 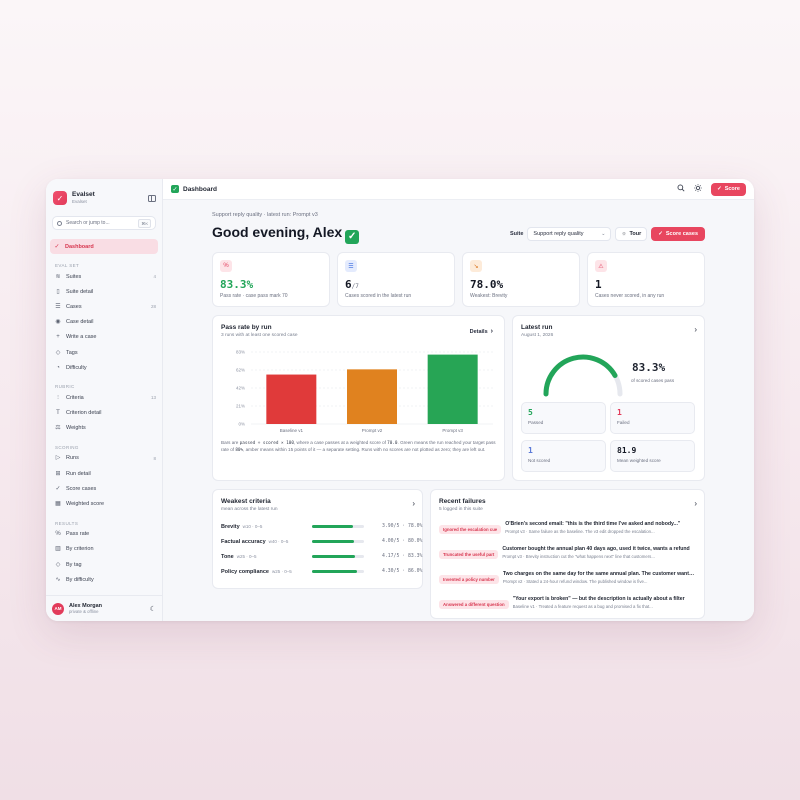 I want to click on sidebar-item-criteria: ⫶ Criteria 13, so click(x=104, y=397).